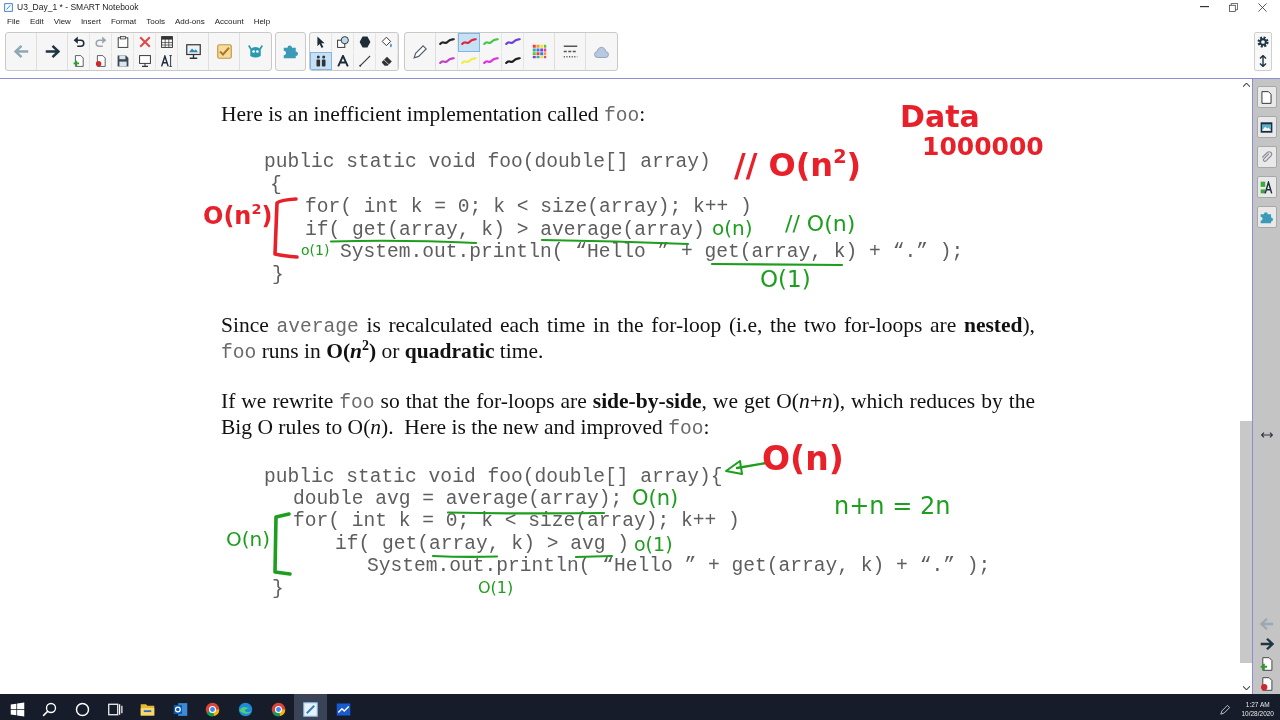 The width and height of the screenshot is (1280, 720). Describe the element at coordinates (1263, 60) in the screenshot. I see `up-down-arrows-icon` at that location.